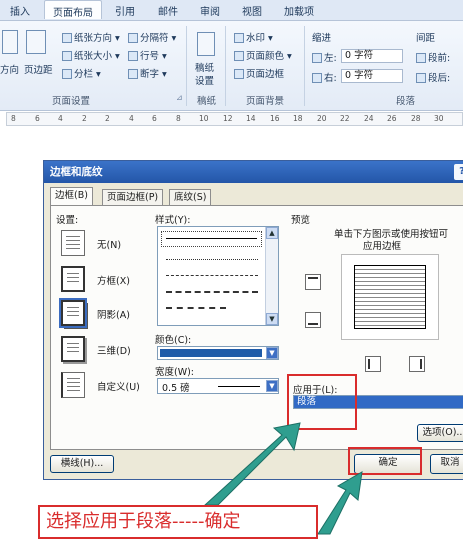 This screenshot has height=539, width=463. What do you see at coordinates (340, 503) in the screenshot?
I see `arrow-to-ok-icon` at bounding box center [340, 503].